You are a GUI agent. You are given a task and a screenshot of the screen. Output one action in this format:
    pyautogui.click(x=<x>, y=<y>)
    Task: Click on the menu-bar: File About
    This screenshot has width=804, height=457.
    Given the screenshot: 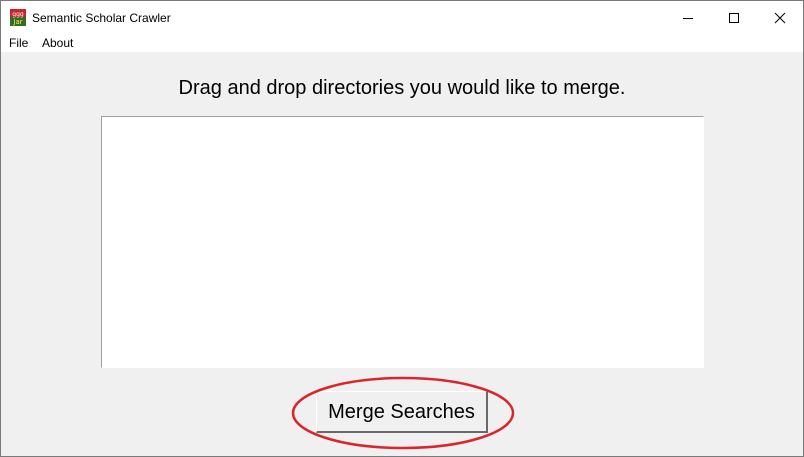 What is the action you would take?
    pyautogui.click(x=402, y=42)
    